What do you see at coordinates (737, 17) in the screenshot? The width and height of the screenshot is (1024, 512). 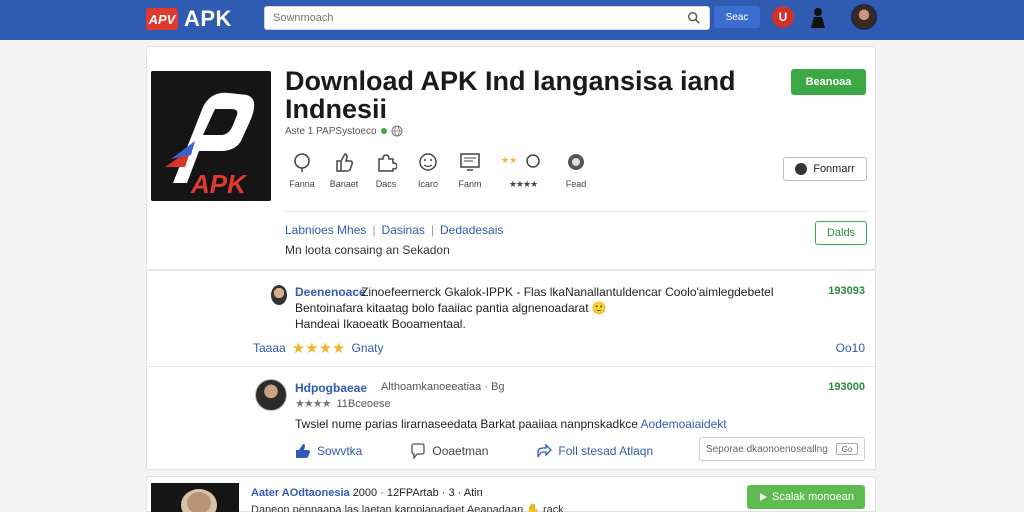 I see `search-button: Seac` at bounding box center [737, 17].